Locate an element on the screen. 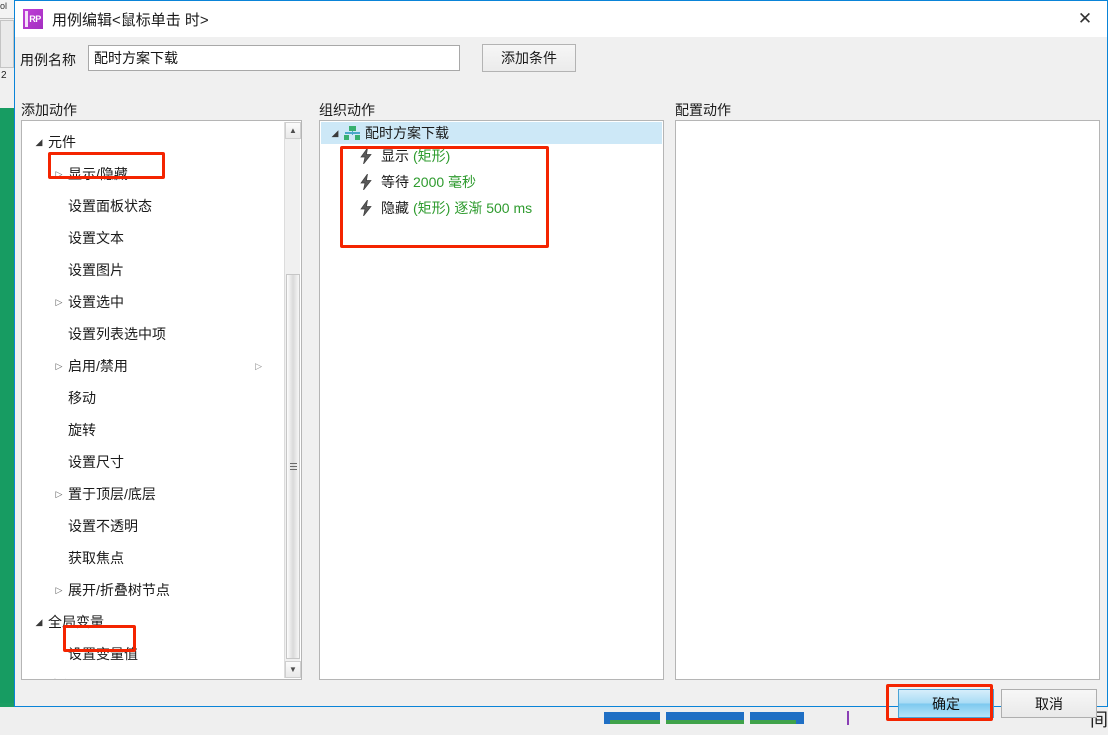  use-case-name-row: 用例名称 添加条件 is located at coordinates (561, 62).